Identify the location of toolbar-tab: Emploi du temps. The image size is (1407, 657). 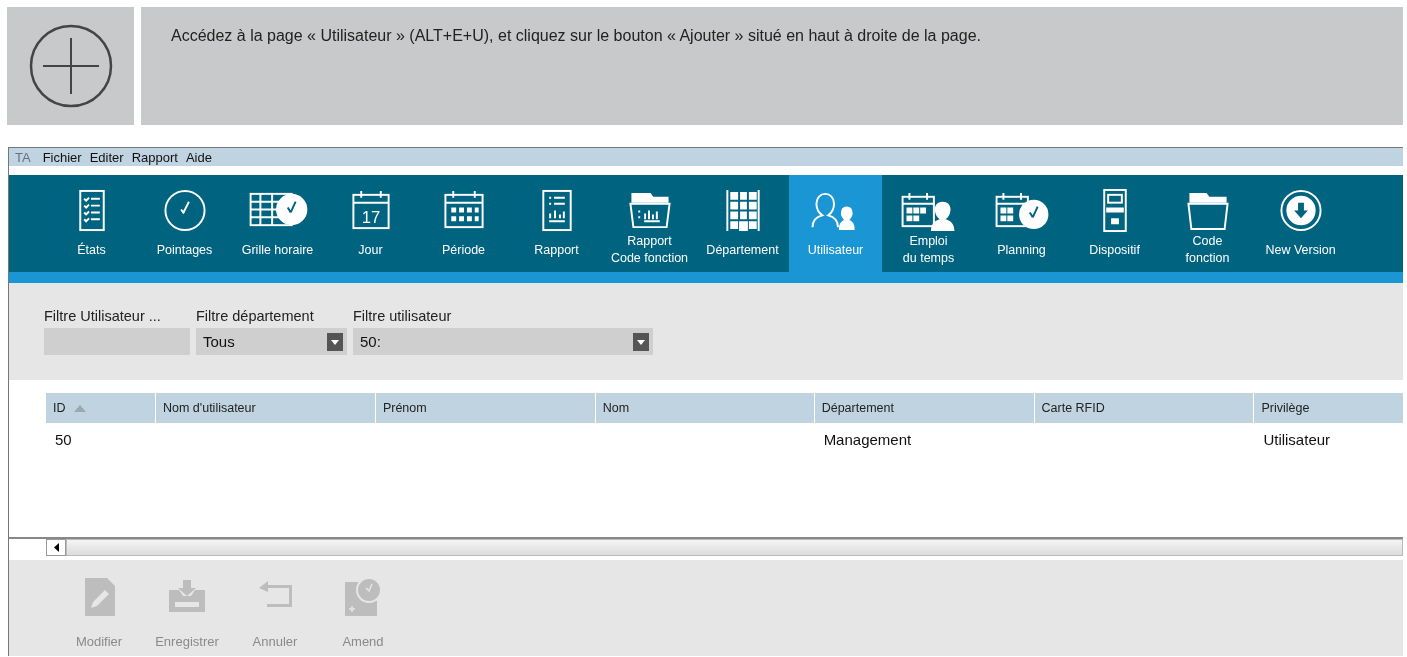
(928, 223).